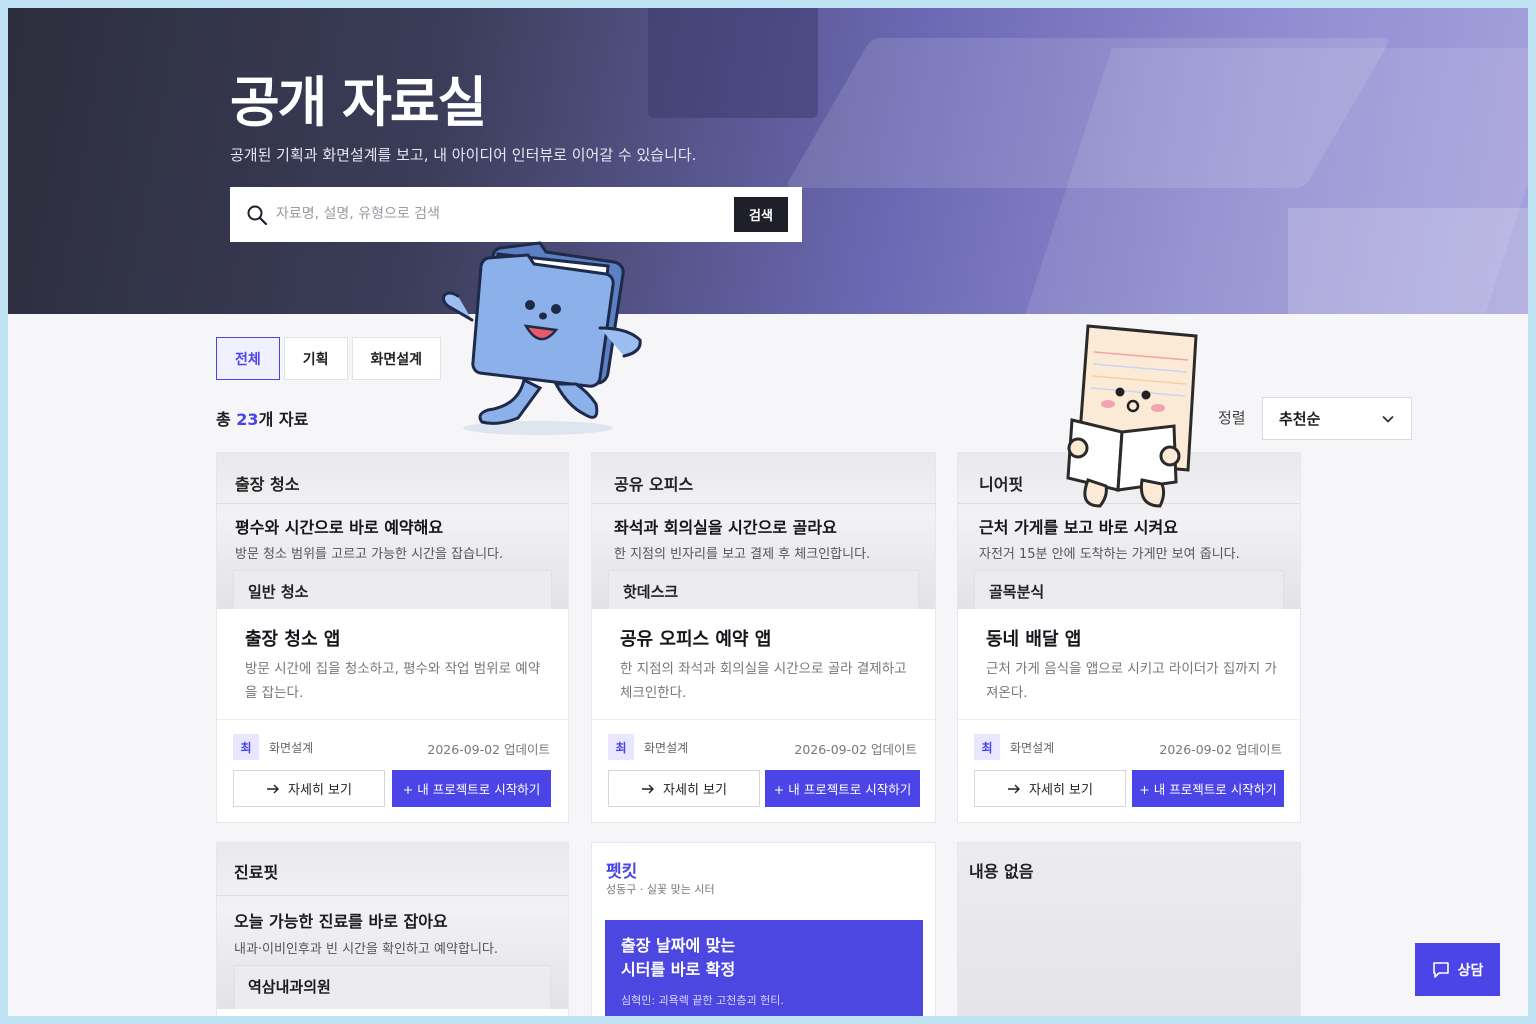  Describe the element at coordinates (256, 872) in the screenshot. I see `preview-brand: 진료핏` at that location.